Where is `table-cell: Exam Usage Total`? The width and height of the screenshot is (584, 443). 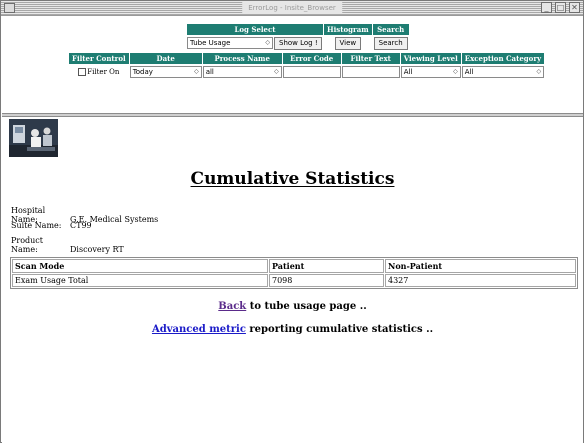 table-cell: Exam Usage Total is located at coordinates (140, 280).